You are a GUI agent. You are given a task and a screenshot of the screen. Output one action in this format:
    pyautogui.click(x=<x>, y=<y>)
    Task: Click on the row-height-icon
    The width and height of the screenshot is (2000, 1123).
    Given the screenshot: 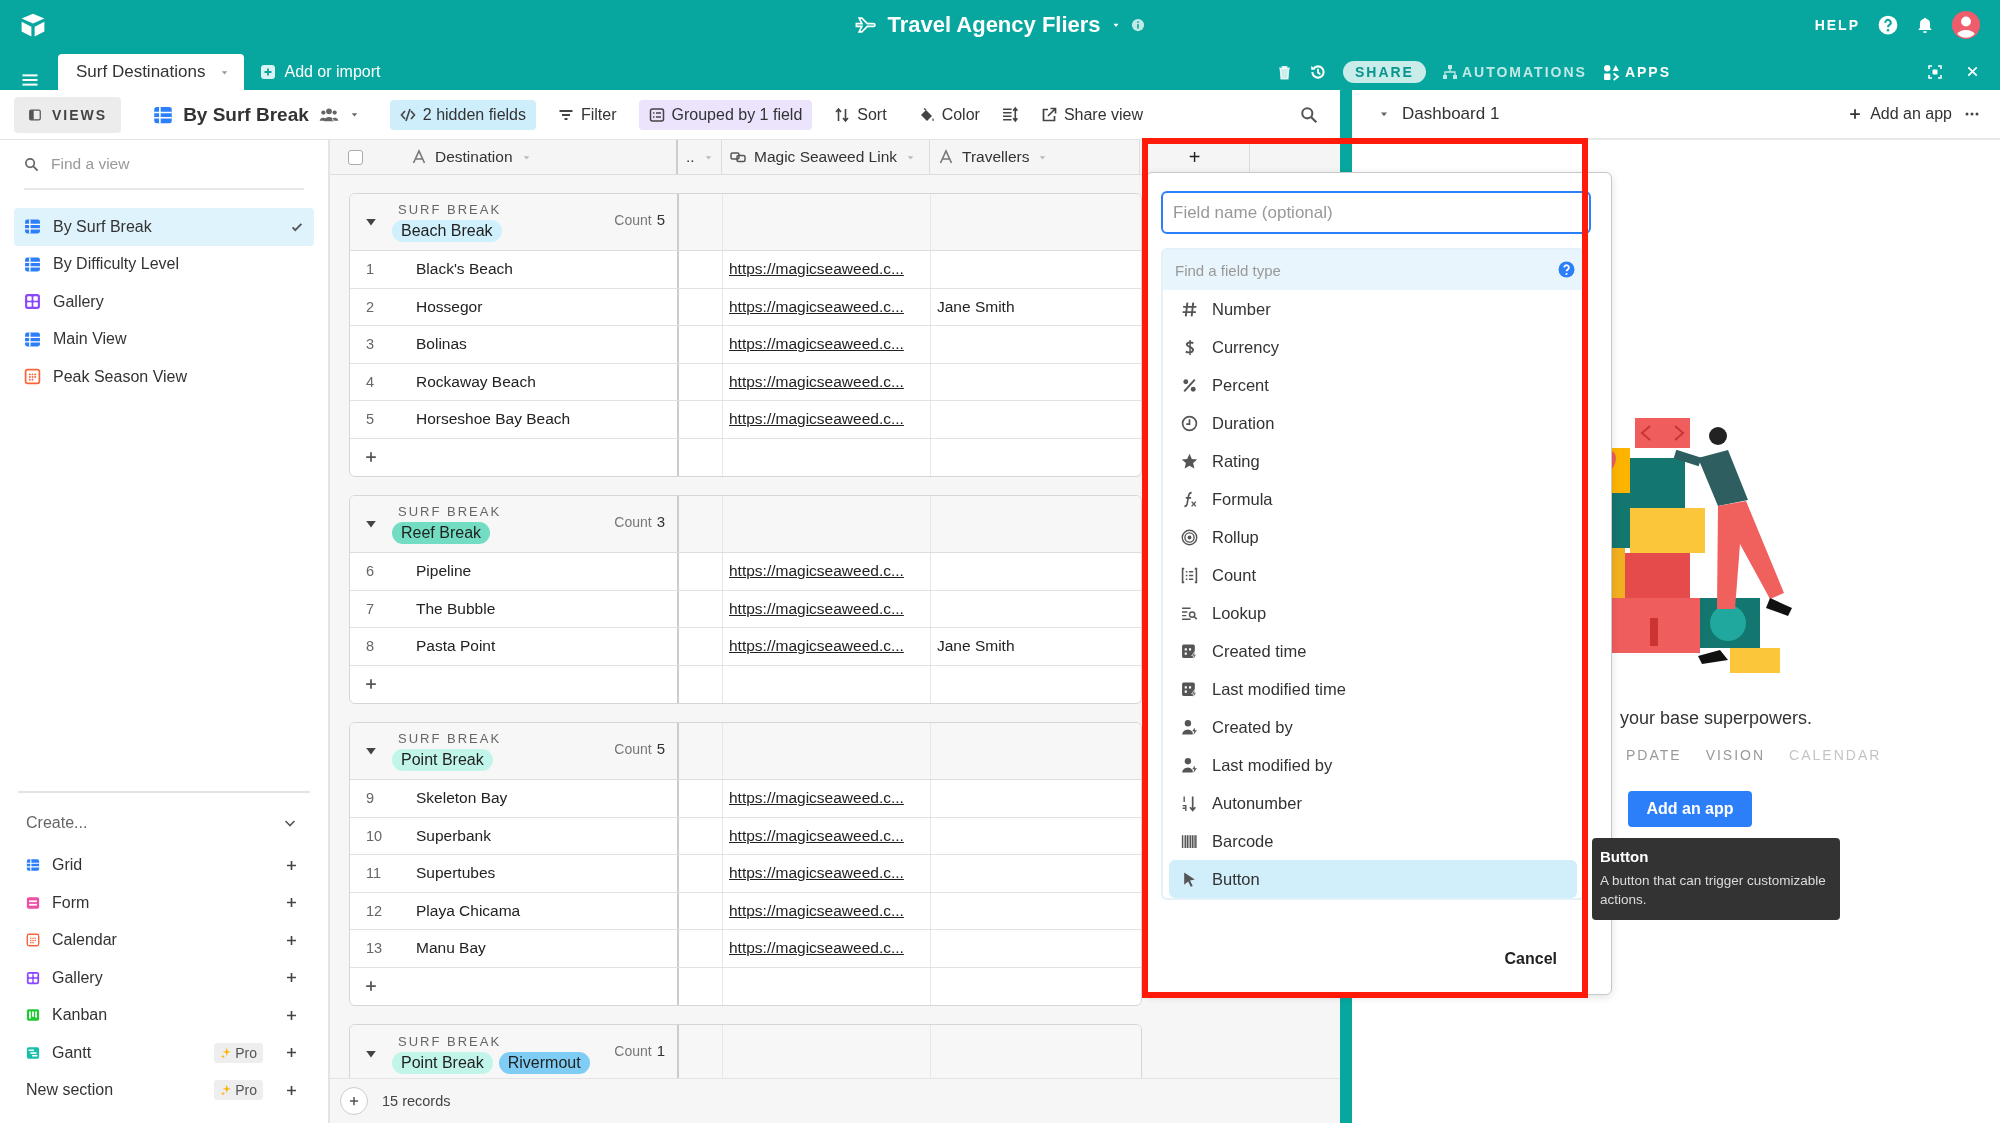 What is the action you would take?
    pyautogui.click(x=1010, y=114)
    